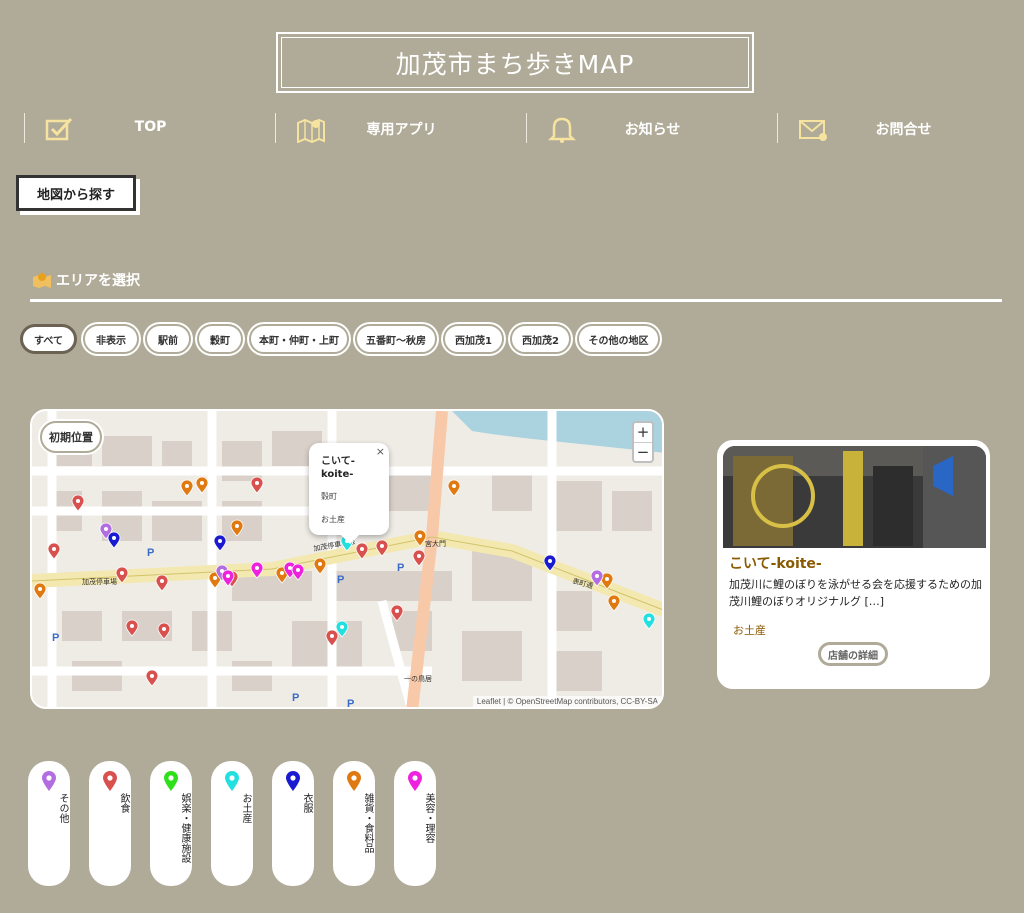  I want to click on nav-contact: お問合せ, so click(900, 128).